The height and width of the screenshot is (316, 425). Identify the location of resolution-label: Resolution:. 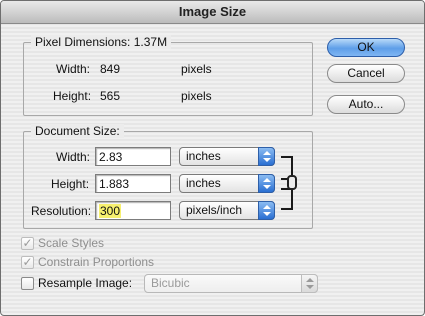
(61, 211).